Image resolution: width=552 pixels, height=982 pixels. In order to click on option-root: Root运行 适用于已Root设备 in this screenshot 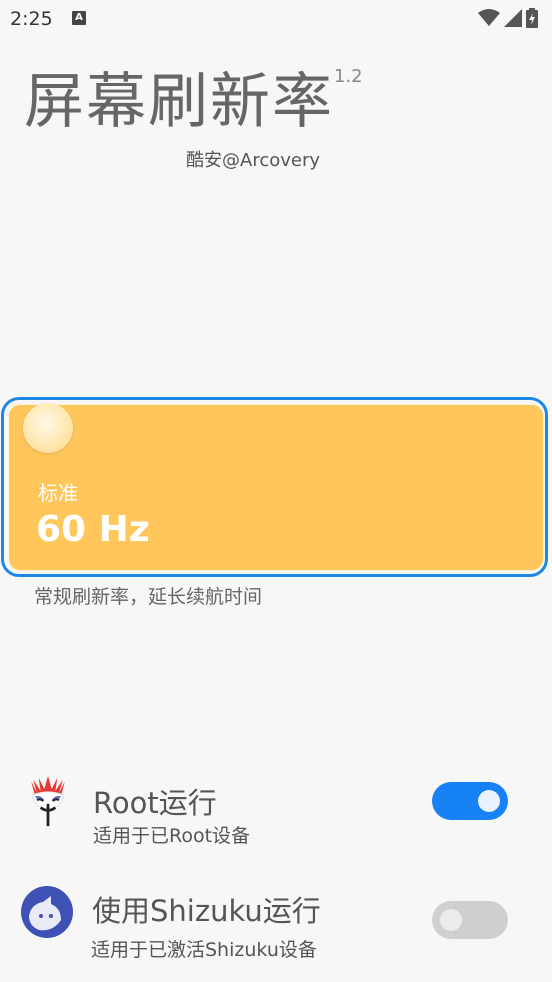, I will do `click(276, 817)`.